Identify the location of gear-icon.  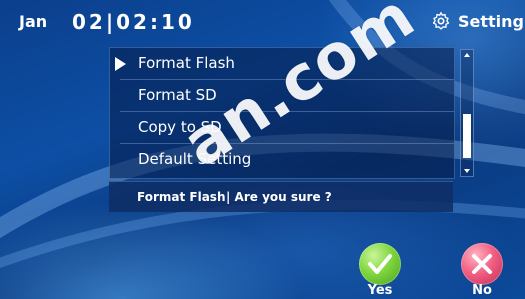
(441, 21).